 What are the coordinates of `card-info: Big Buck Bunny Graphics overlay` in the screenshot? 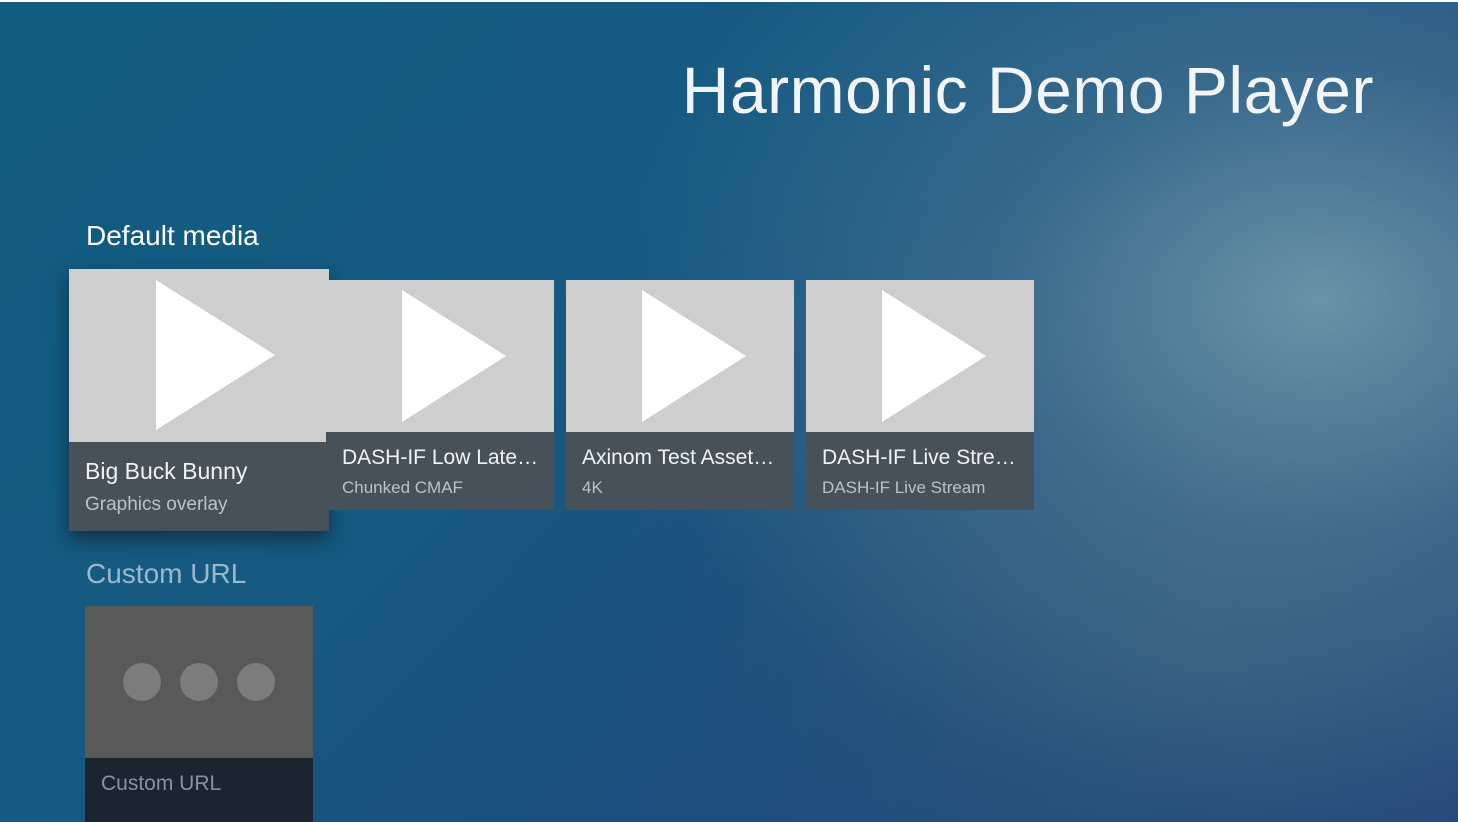 It's located at (199, 486).